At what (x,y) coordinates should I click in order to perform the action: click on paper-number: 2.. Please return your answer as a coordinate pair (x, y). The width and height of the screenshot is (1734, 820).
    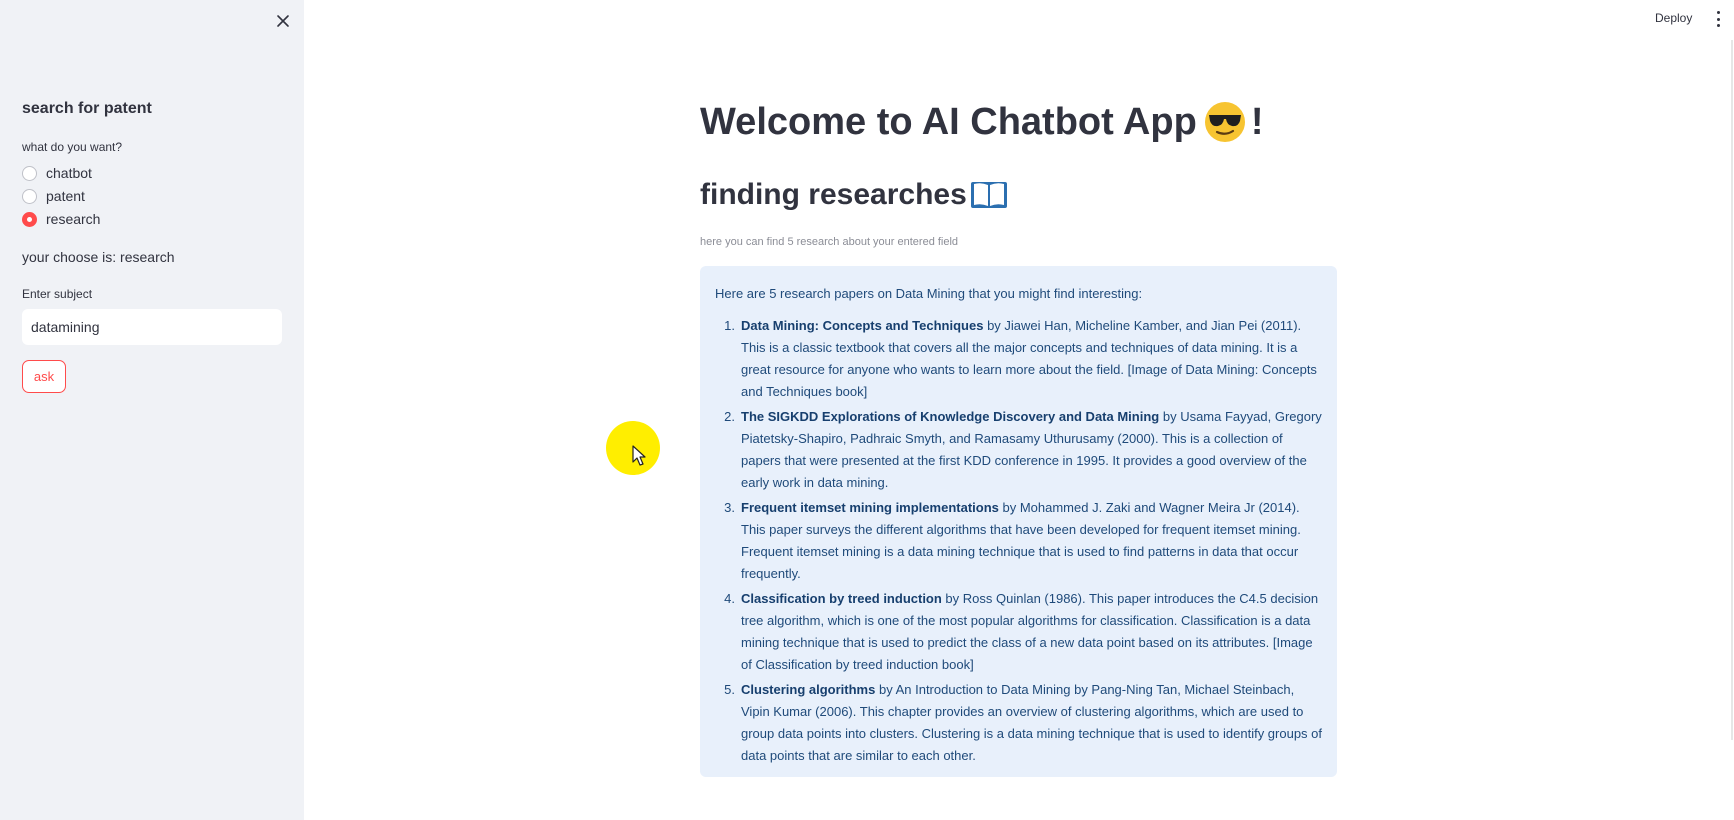
    Looking at the image, I should click on (729, 416).